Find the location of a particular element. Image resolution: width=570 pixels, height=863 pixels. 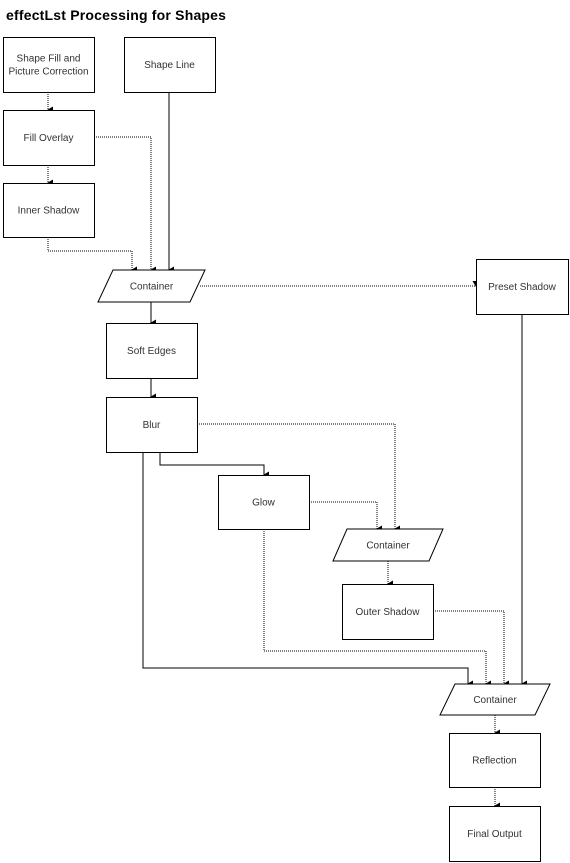

node-container-2: Container is located at coordinates (388, 545).